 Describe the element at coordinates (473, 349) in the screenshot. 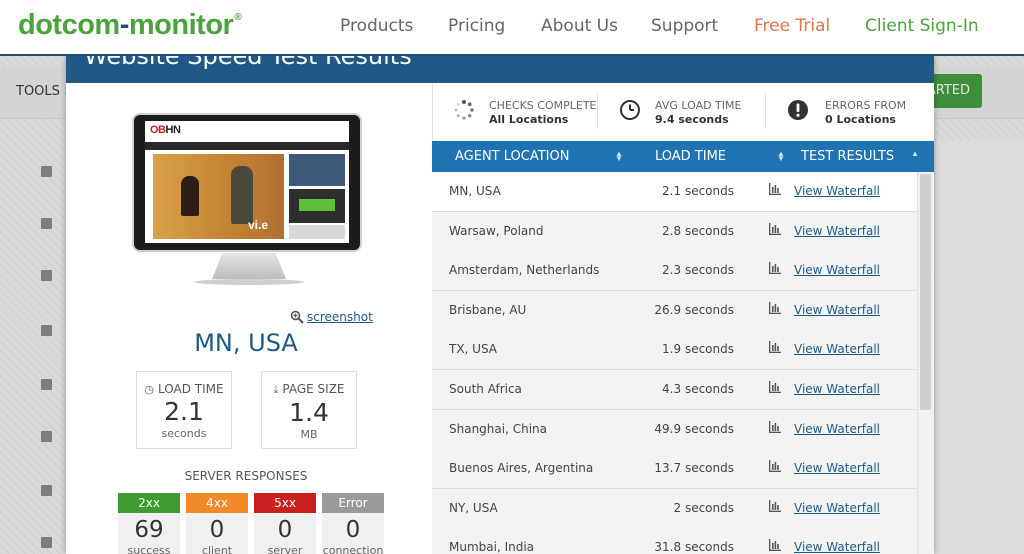

I see `row-location: TX, USA` at that location.